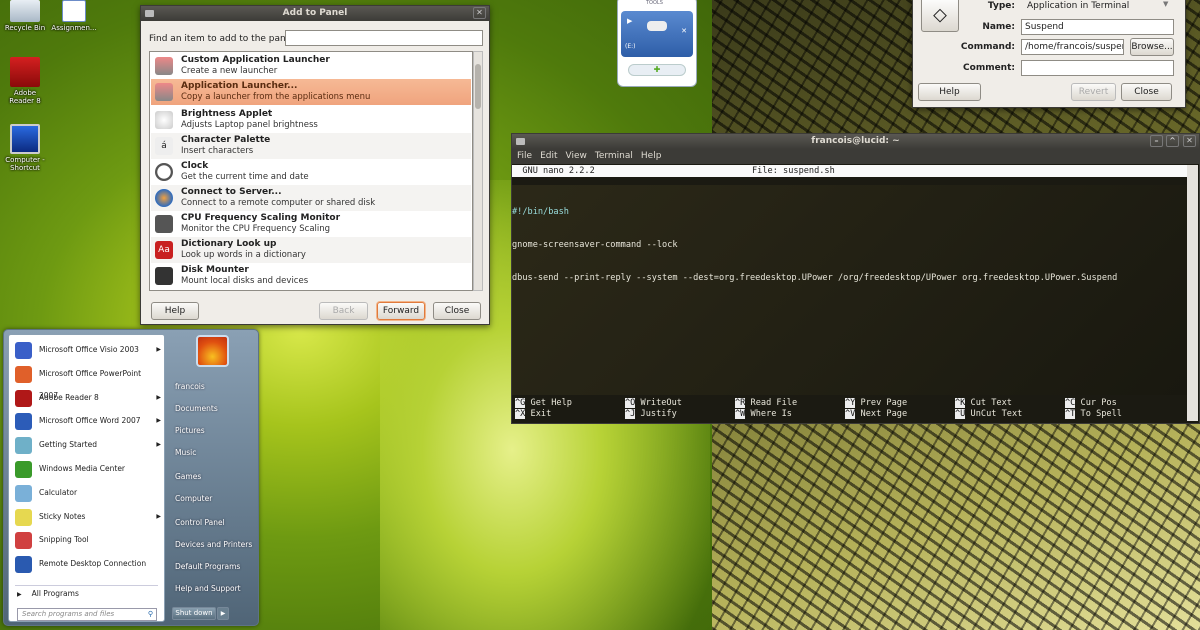  I want to click on minimize-icon: –, so click(1156, 141).